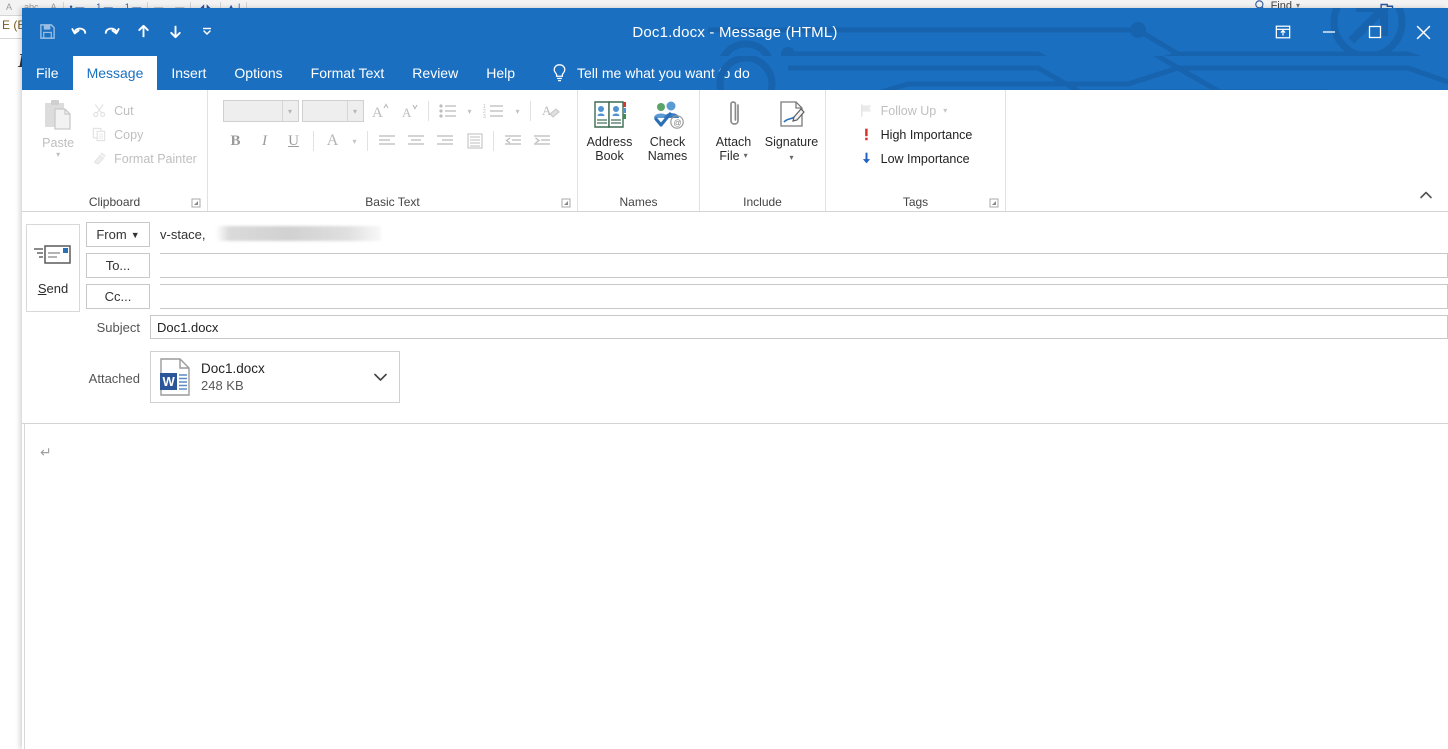 This screenshot has height=749, width=1448. Describe the element at coordinates (332, 111) in the screenshot. I see `font-size-combo: ▾` at that location.